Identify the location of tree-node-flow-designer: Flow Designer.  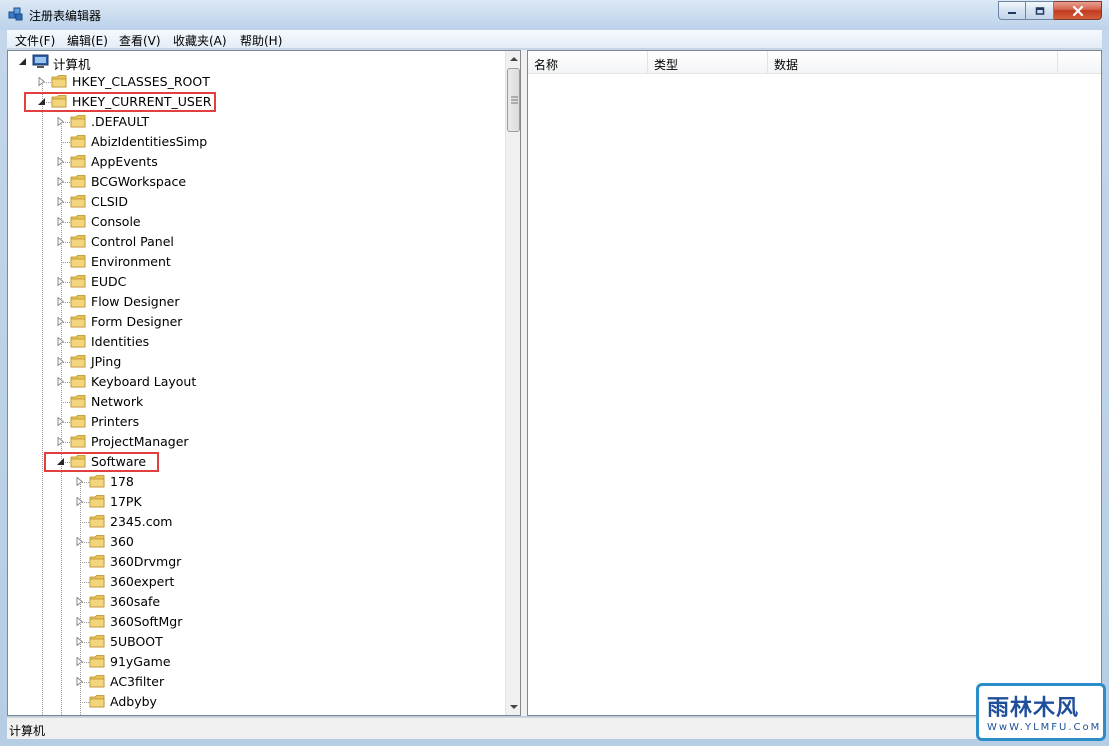
(255, 302).